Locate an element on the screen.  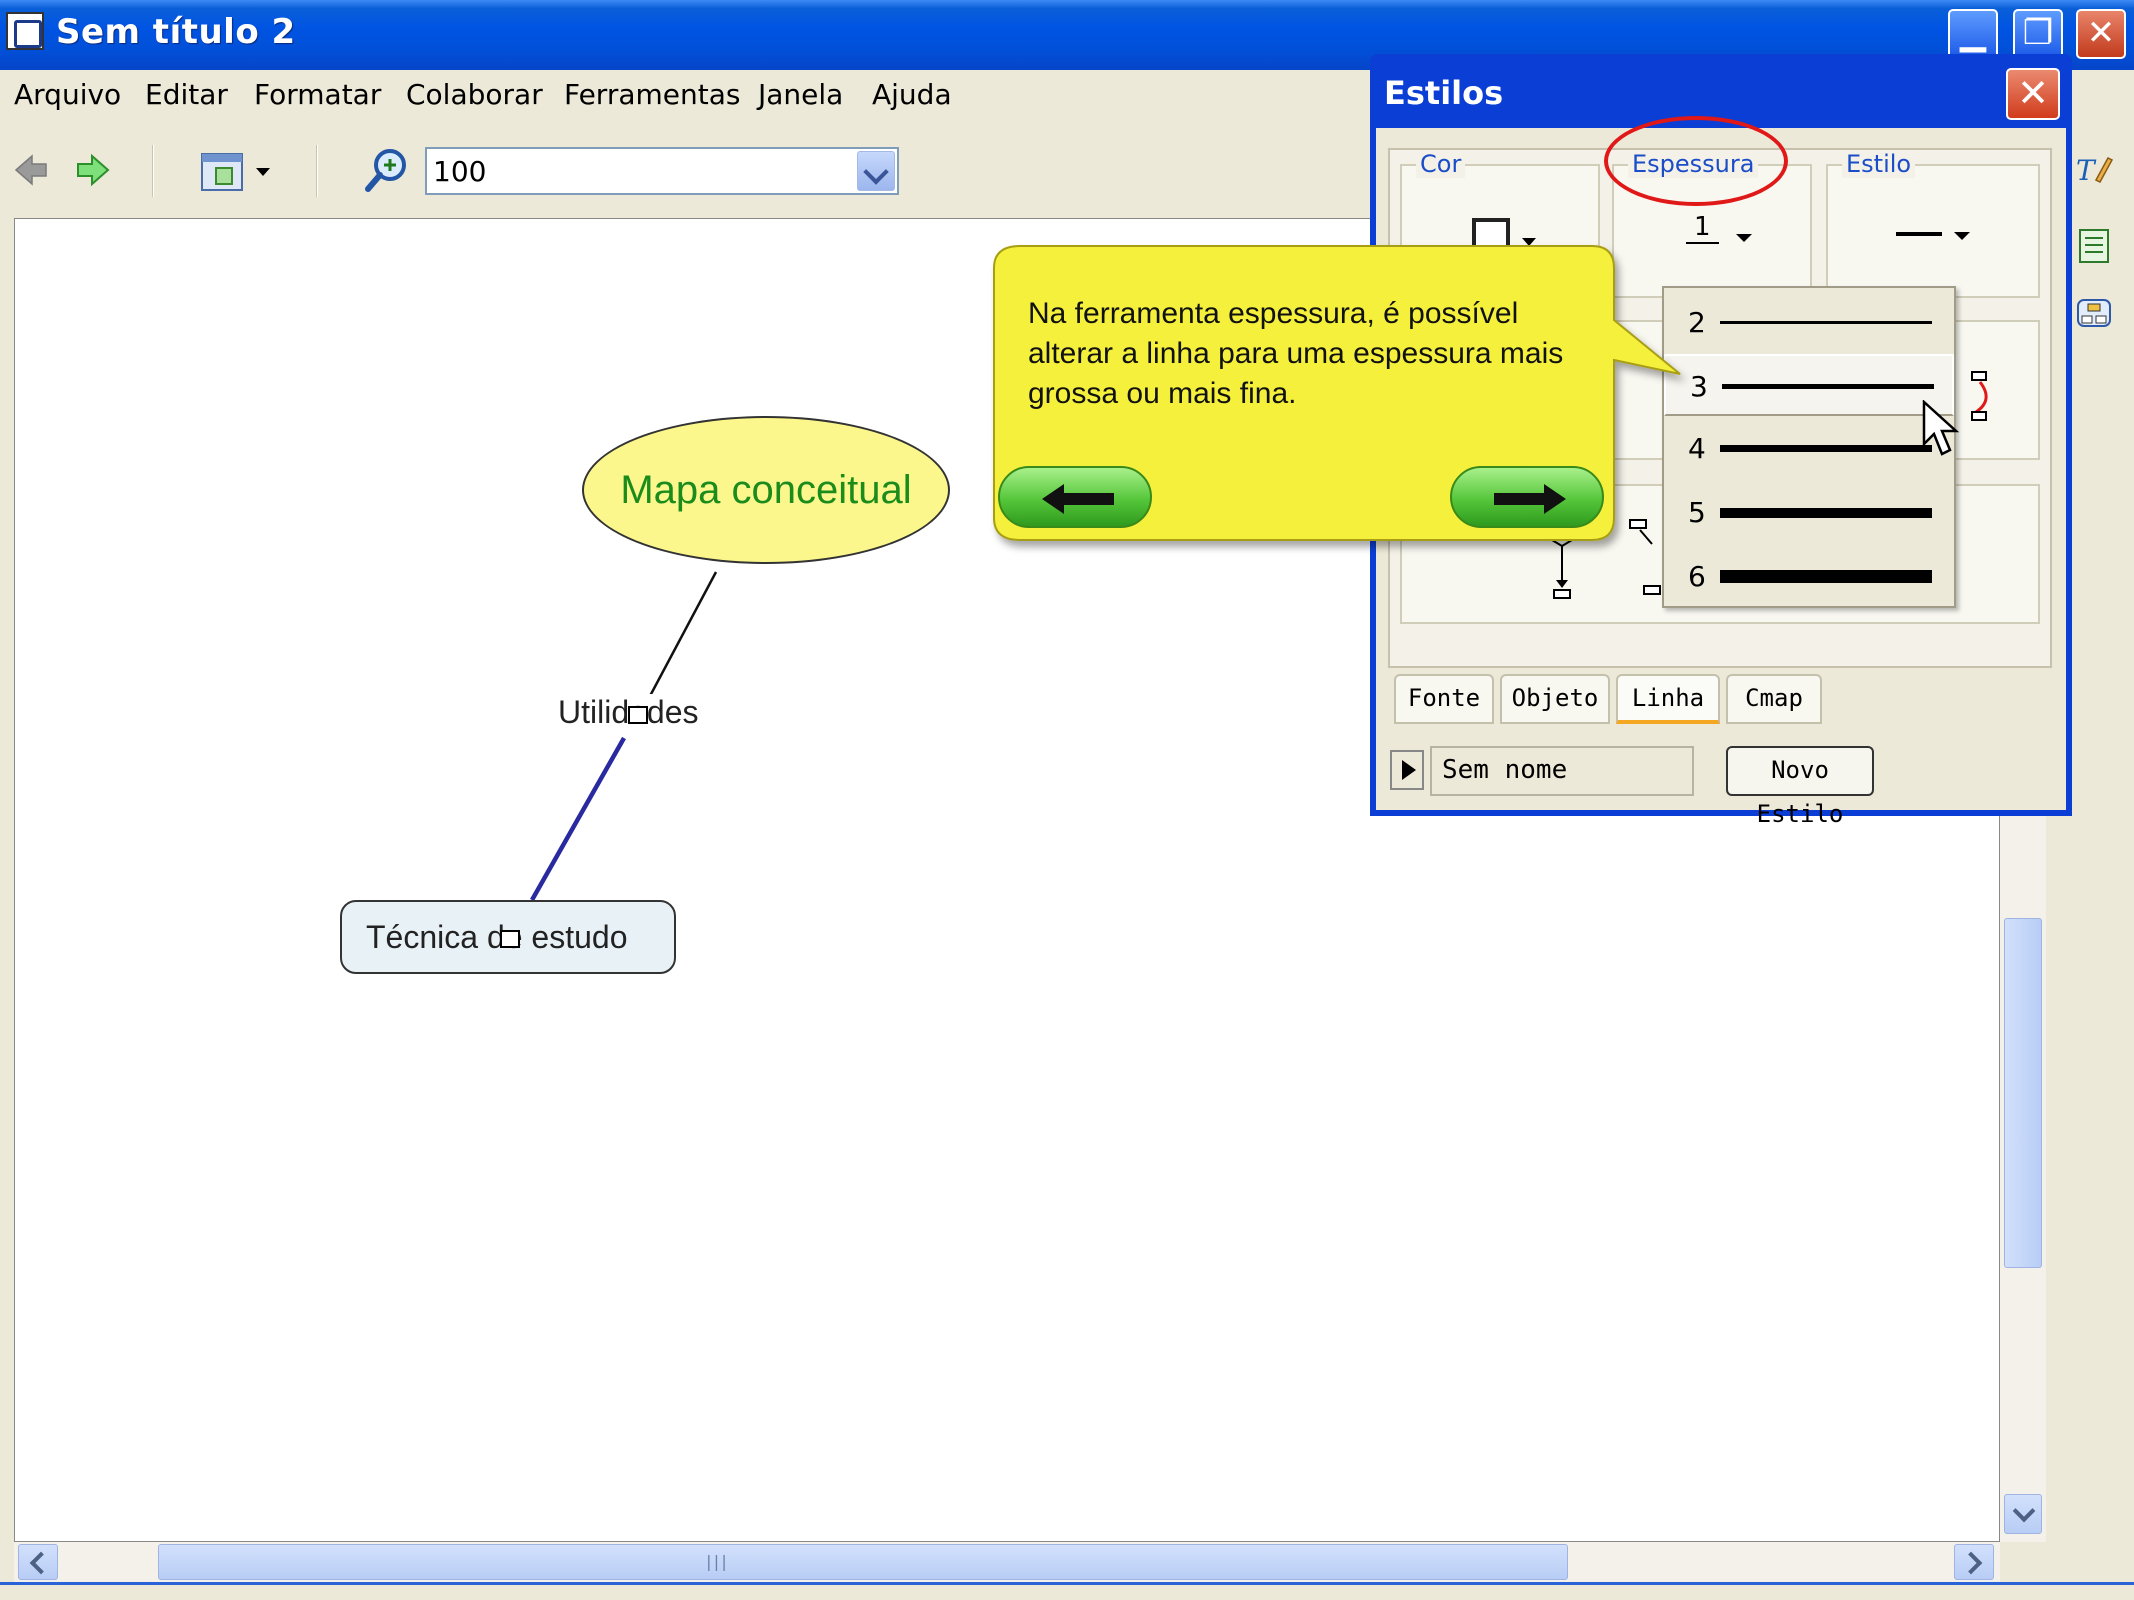
thickness-option: 5 is located at coordinates (1809, 513).